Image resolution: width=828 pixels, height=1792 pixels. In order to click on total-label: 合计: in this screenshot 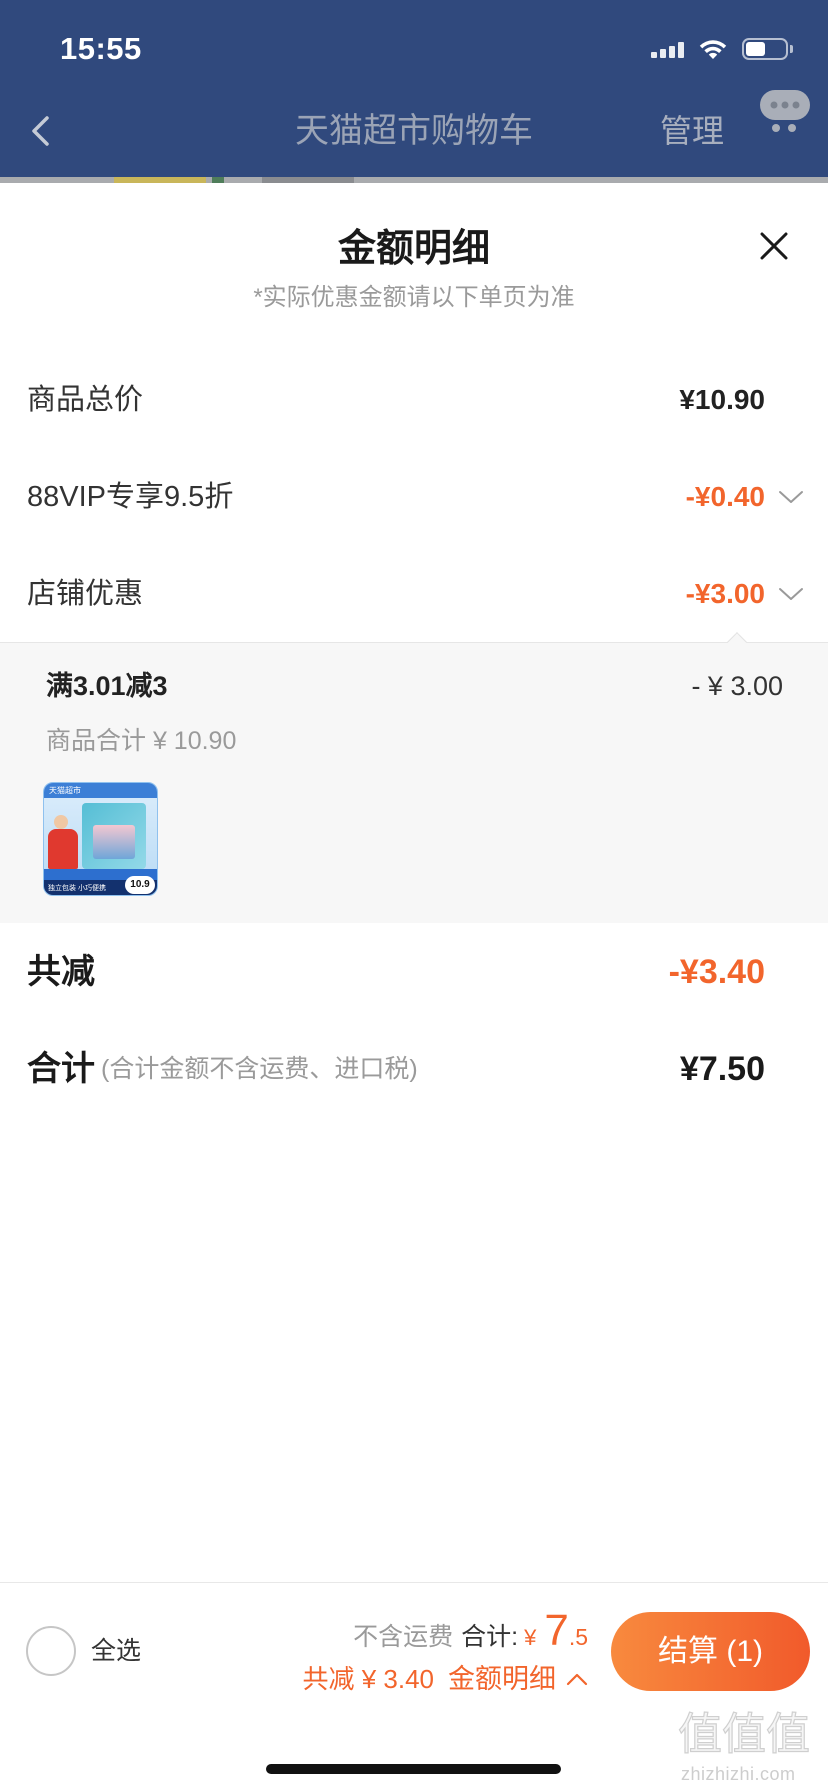, I will do `click(490, 1637)`.